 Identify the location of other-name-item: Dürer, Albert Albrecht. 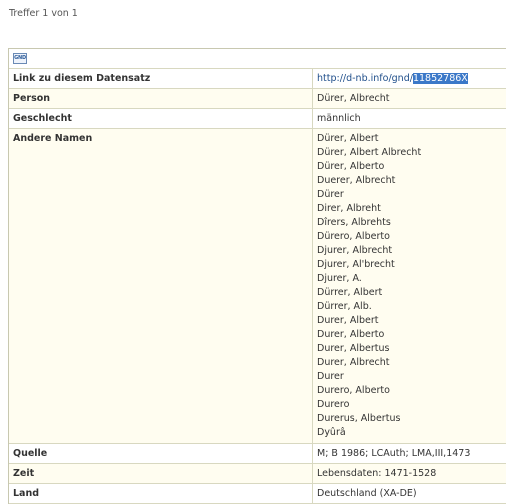
(369, 152).